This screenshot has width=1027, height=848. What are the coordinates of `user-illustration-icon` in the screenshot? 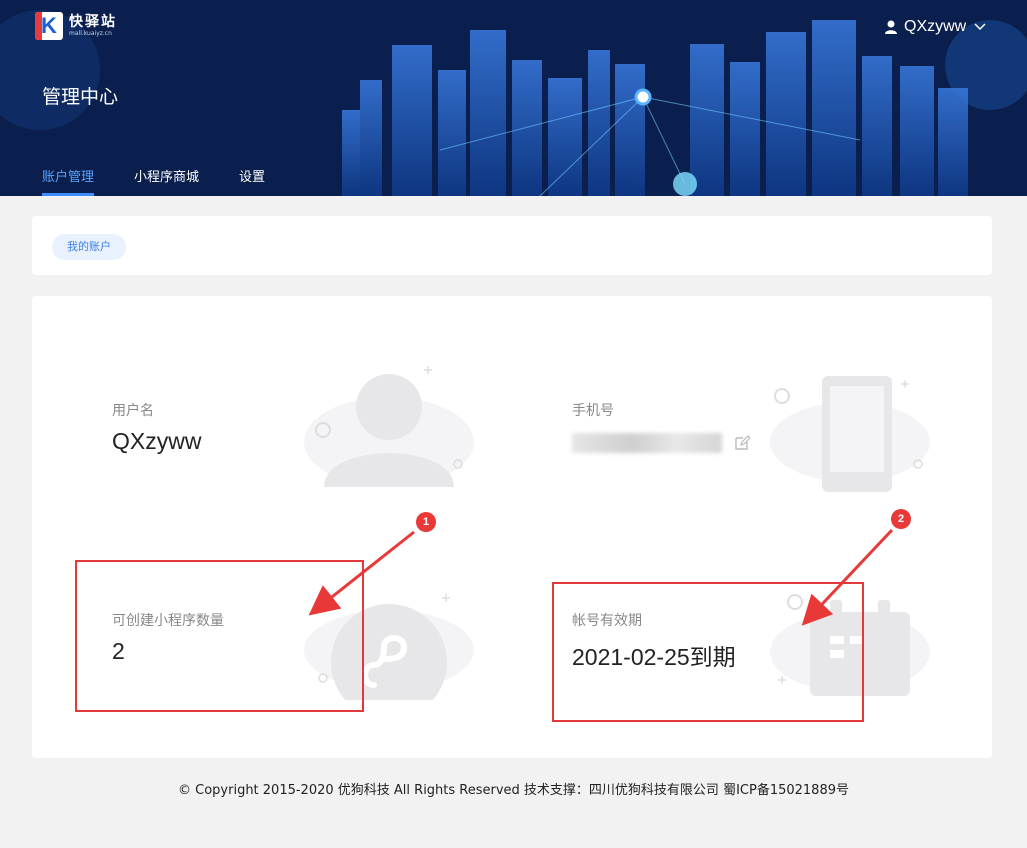 It's located at (389, 426).